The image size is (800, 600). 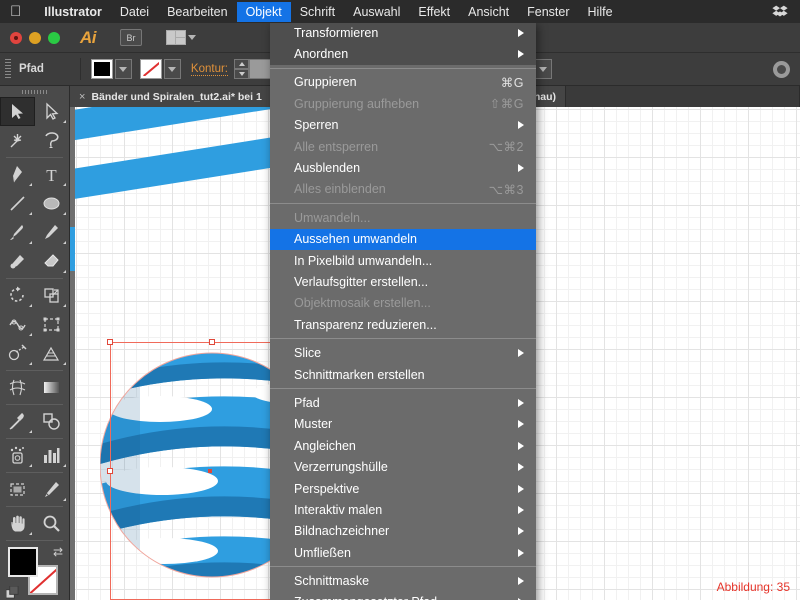 I want to click on arrange-documents-button, so click(x=181, y=37).